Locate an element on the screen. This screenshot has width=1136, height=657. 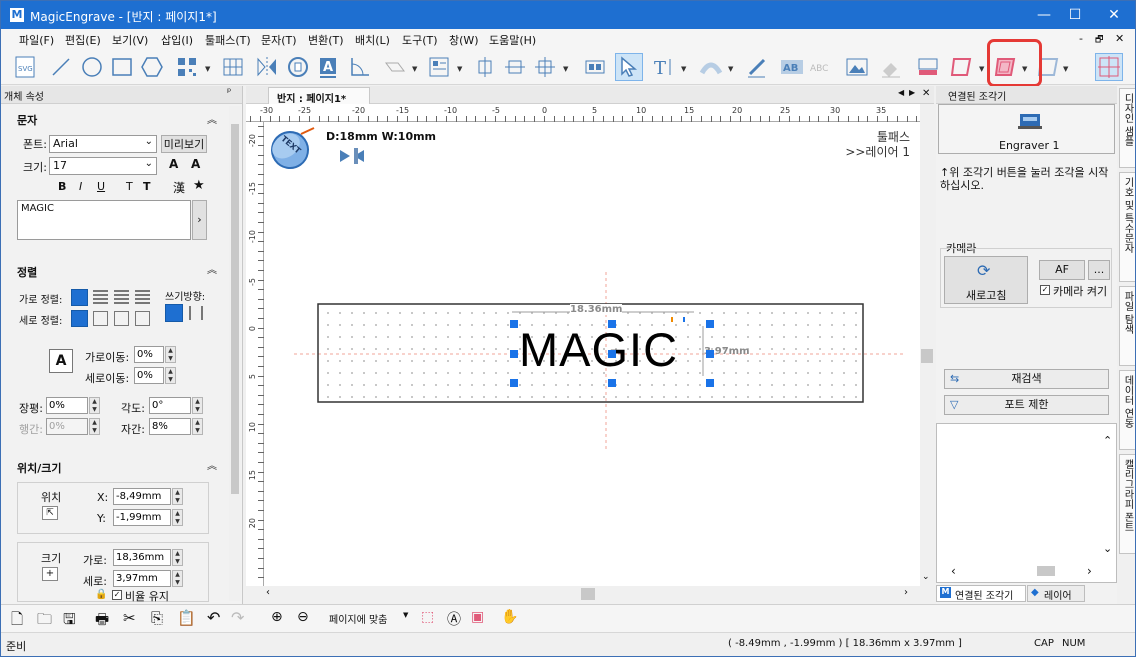
text-insert-button: T is located at coordinates (663, 67).